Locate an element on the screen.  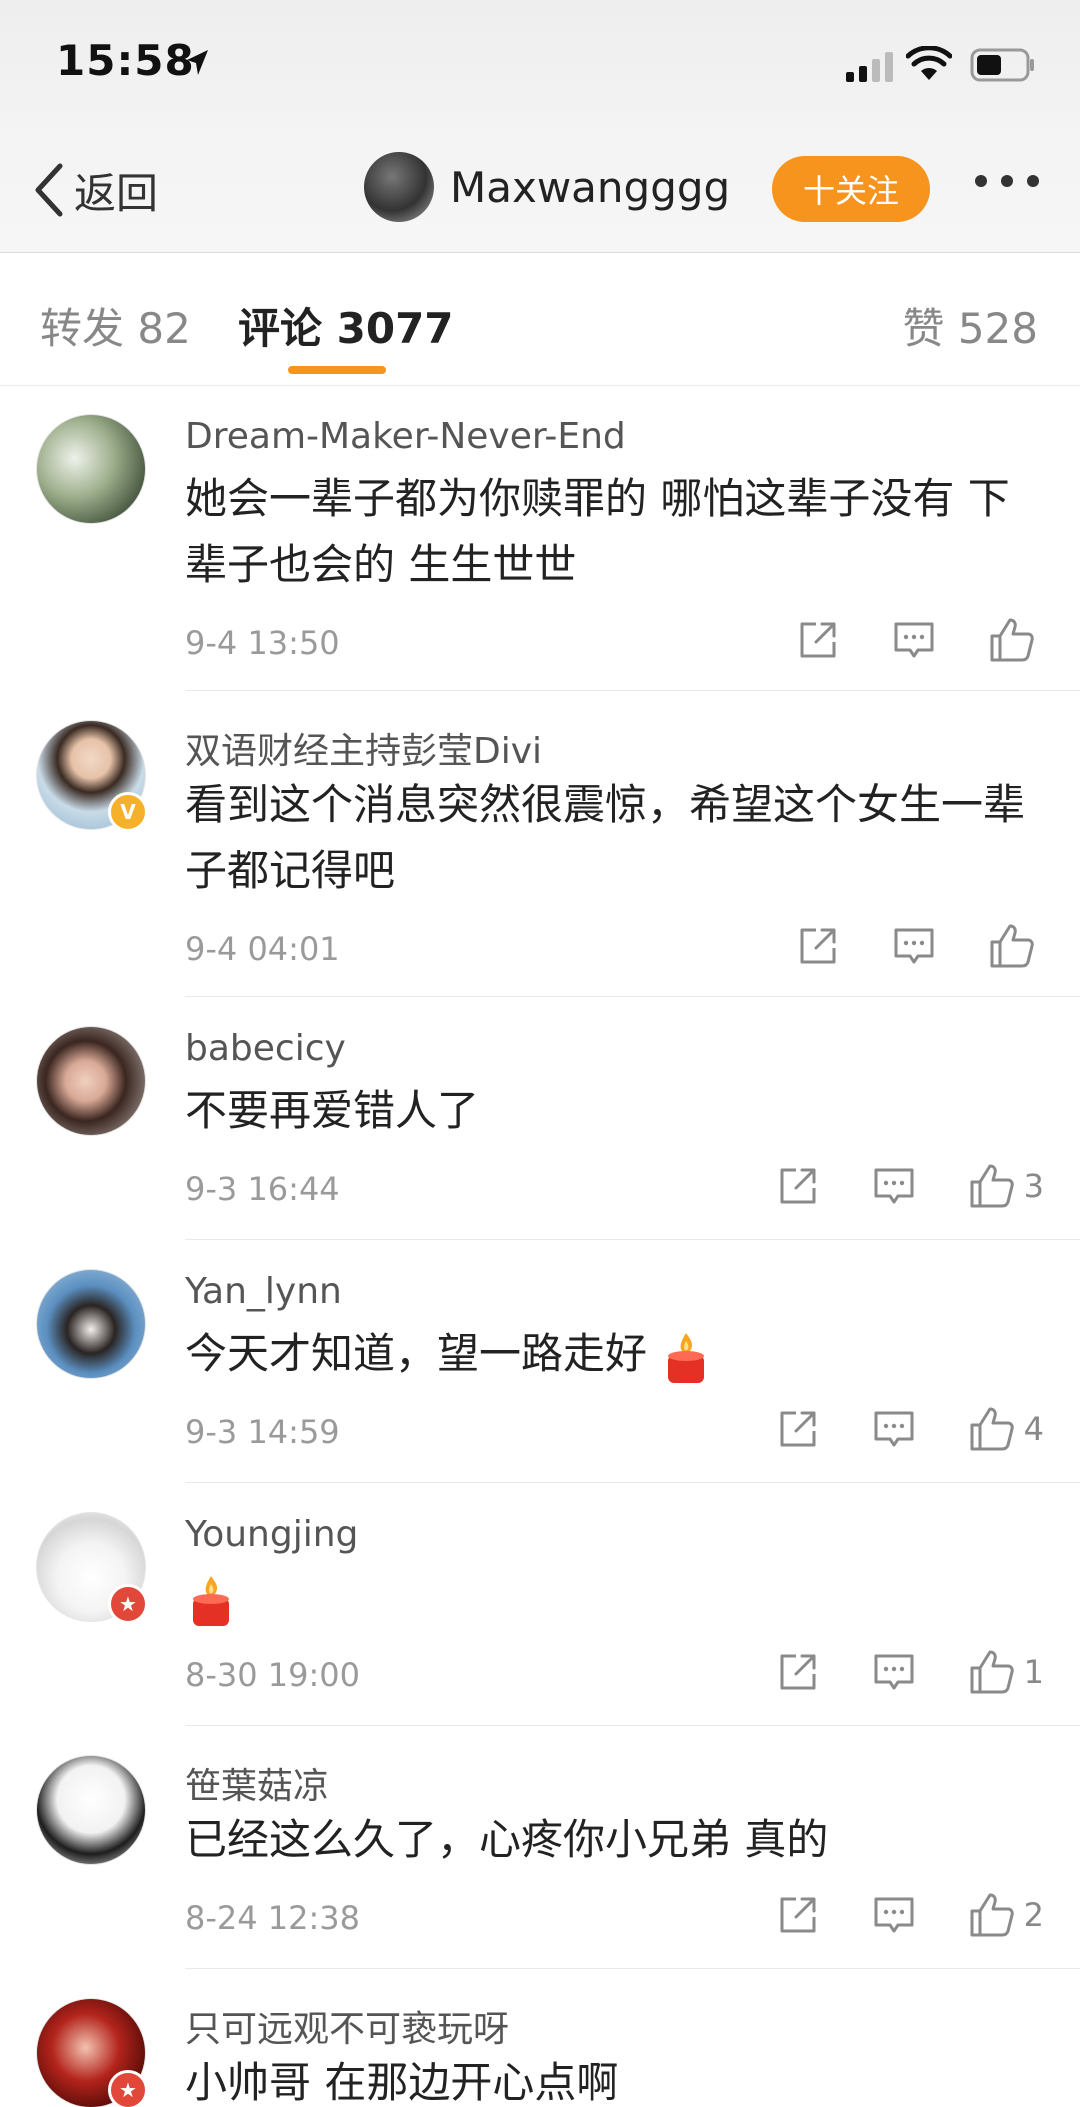
wifi-icon is located at coordinates (929, 63).